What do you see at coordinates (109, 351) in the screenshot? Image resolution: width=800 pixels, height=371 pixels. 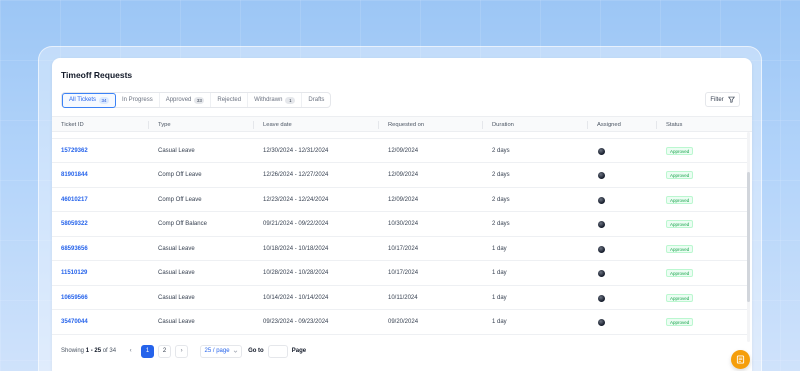 I see `showing-total: of 34` at bounding box center [109, 351].